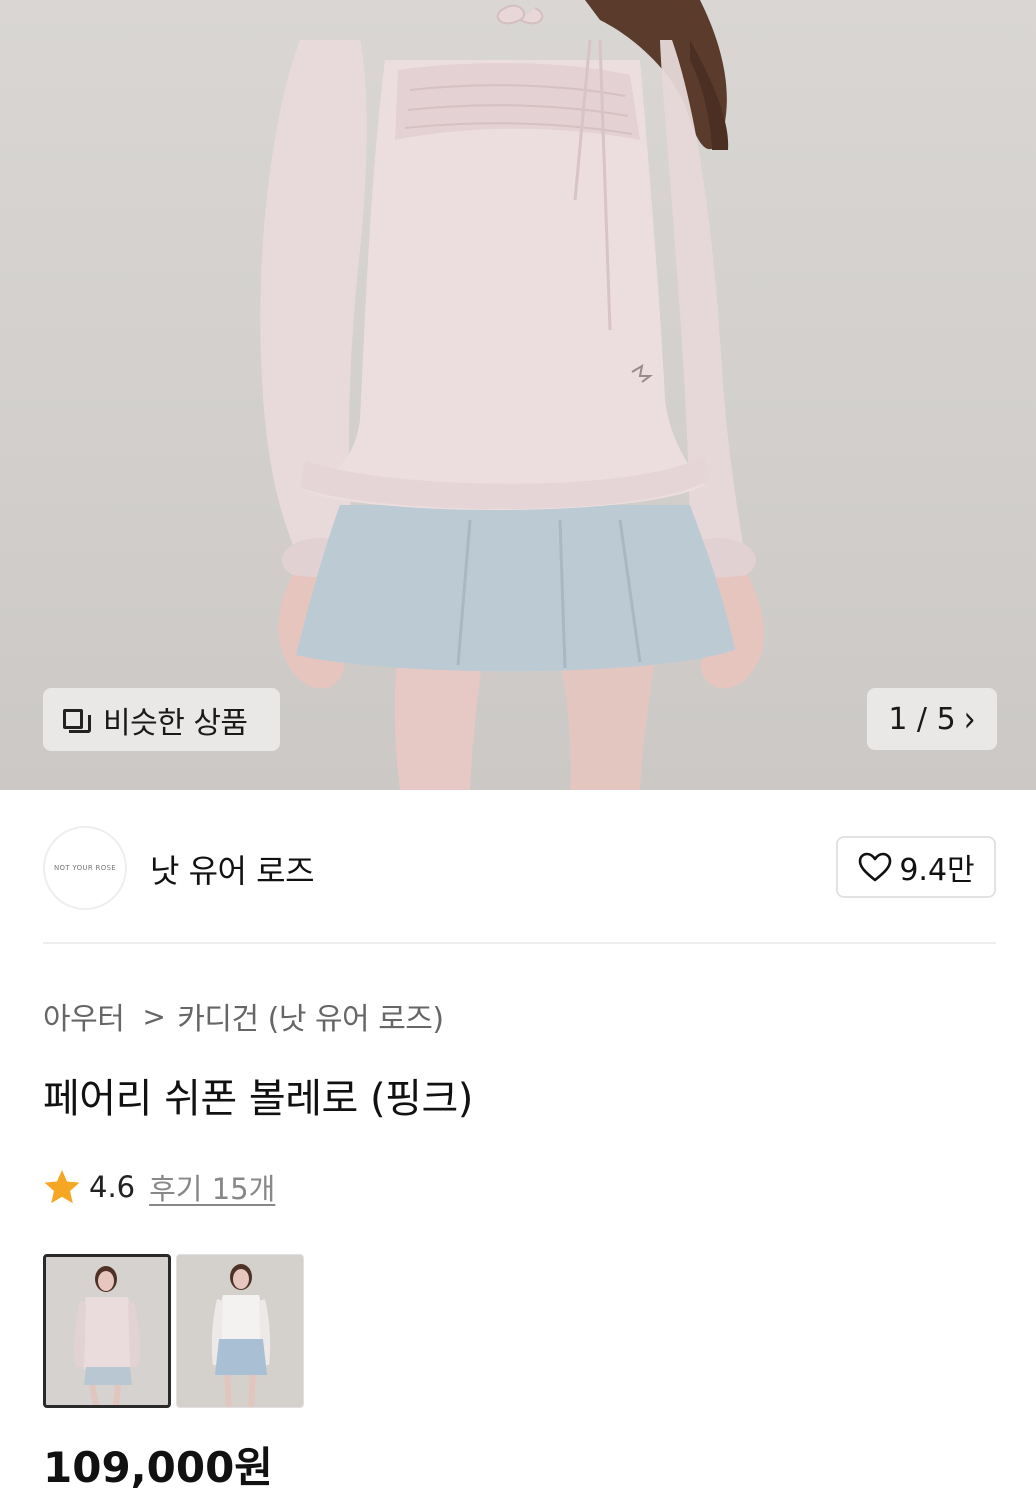  What do you see at coordinates (158, 1467) in the screenshot?
I see `product-price: 109,000원` at bounding box center [158, 1467].